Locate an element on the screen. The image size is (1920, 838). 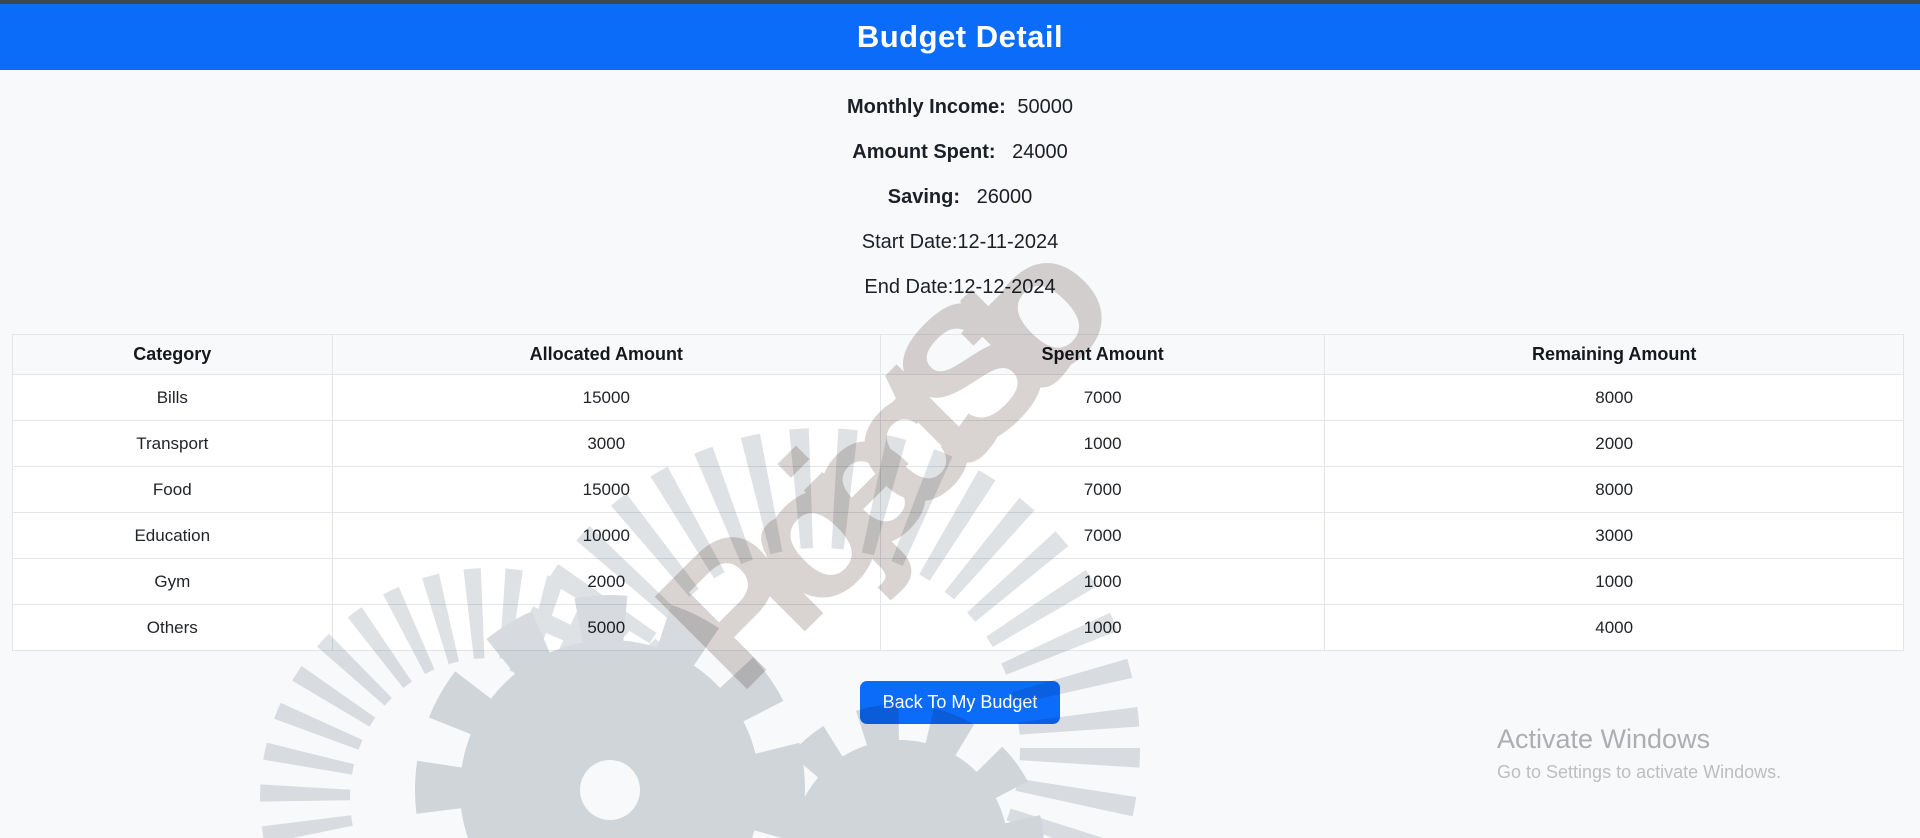
cell-allocated: 3000 is located at coordinates (606, 443).